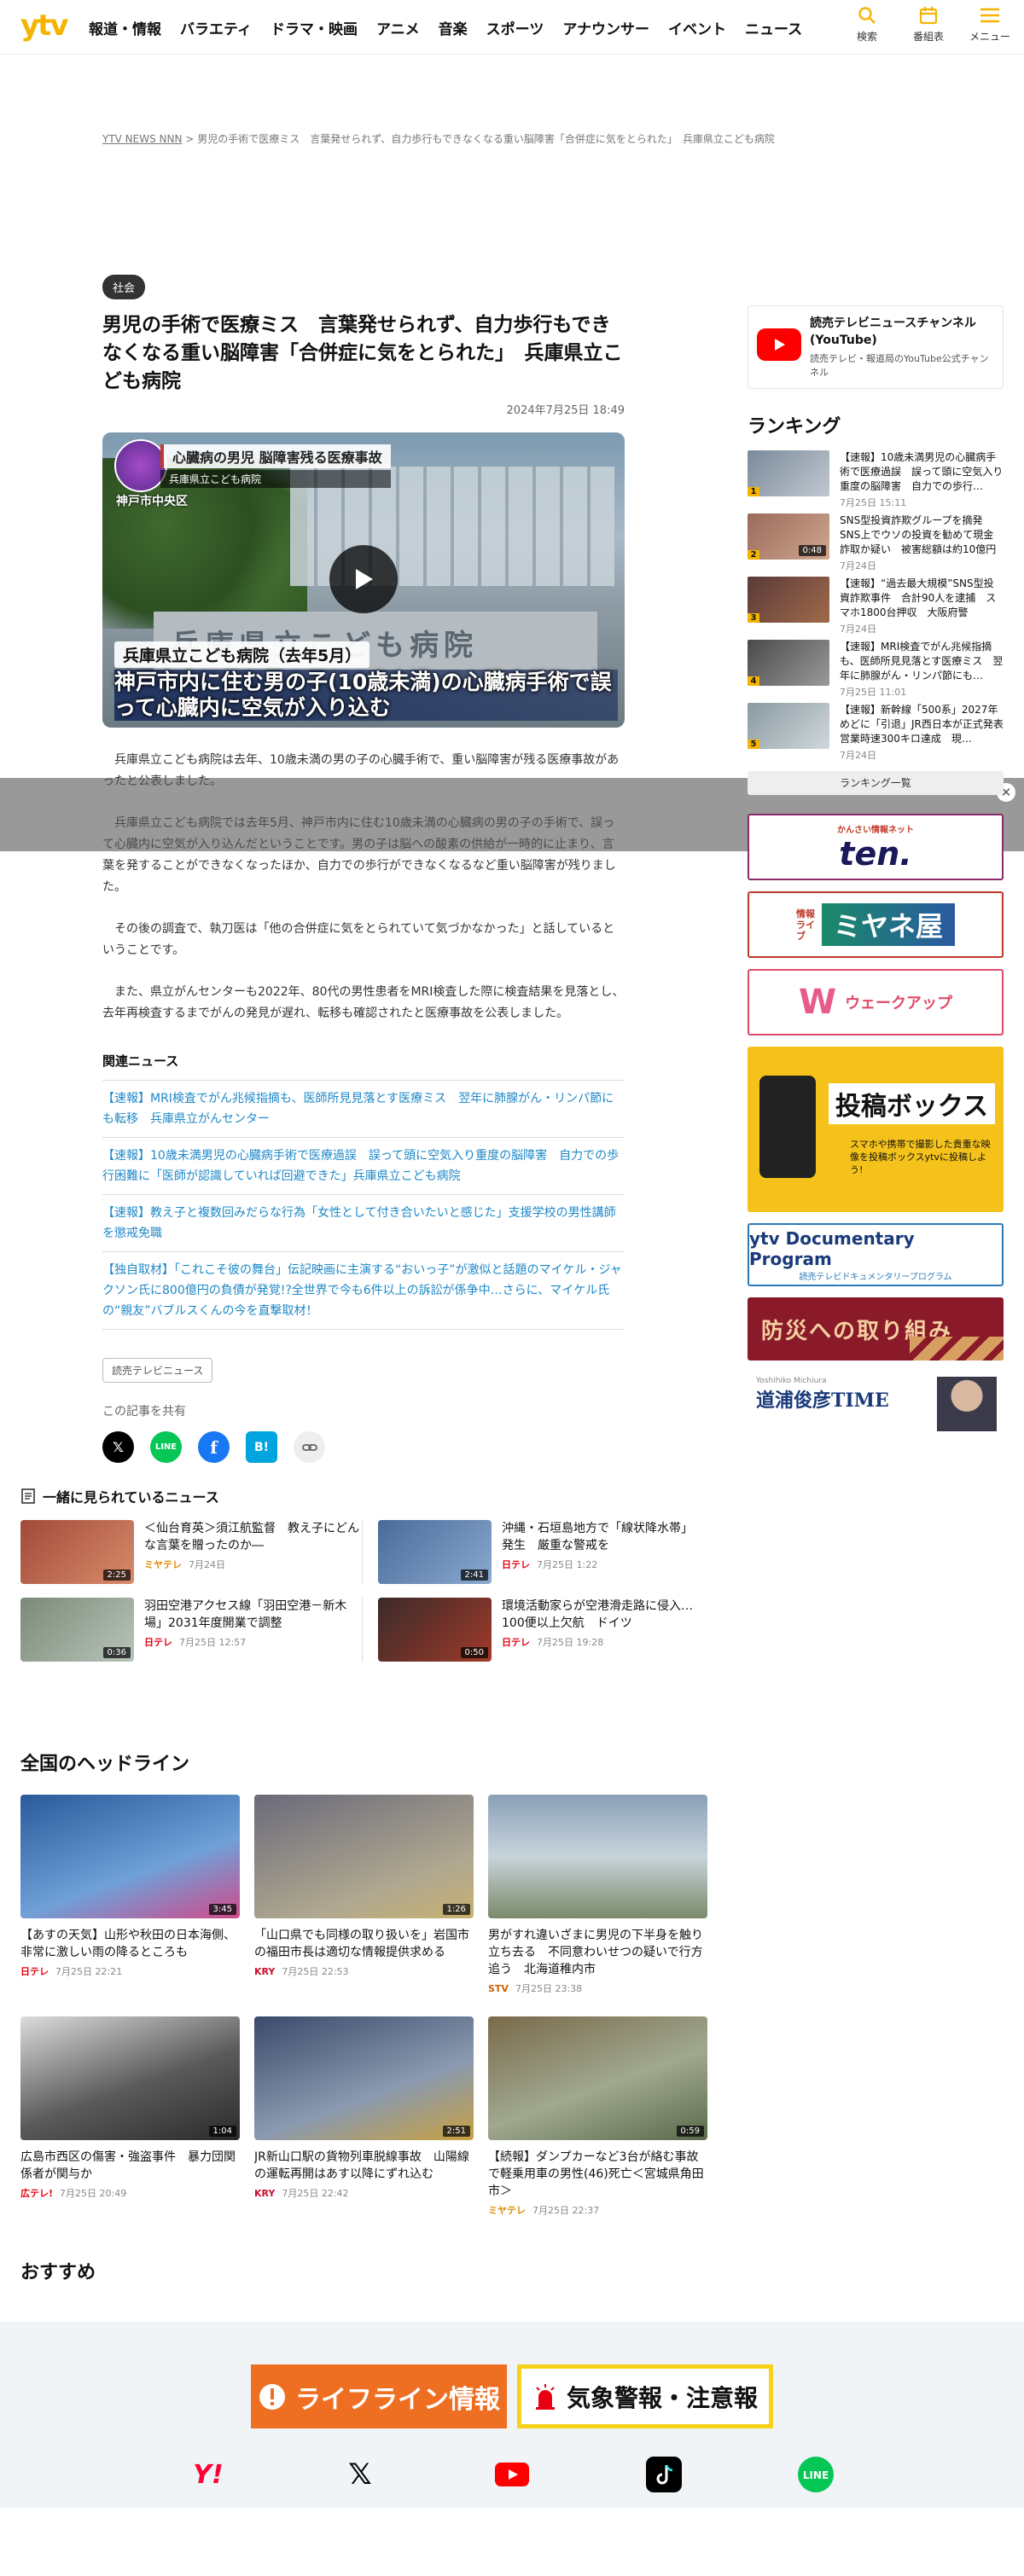  What do you see at coordinates (805, 925) in the screenshot?
I see `miyaneya-banner-sub: 情報ライブ` at bounding box center [805, 925].